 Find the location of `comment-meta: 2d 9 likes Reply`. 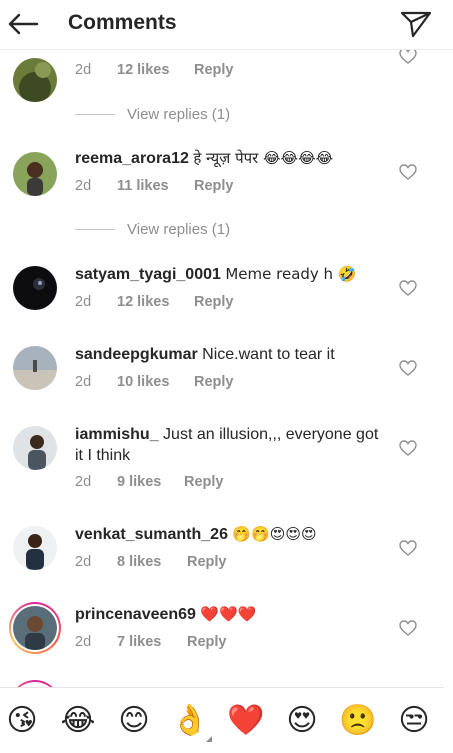

comment-meta: 2d 9 likes Reply is located at coordinates (149, 482).